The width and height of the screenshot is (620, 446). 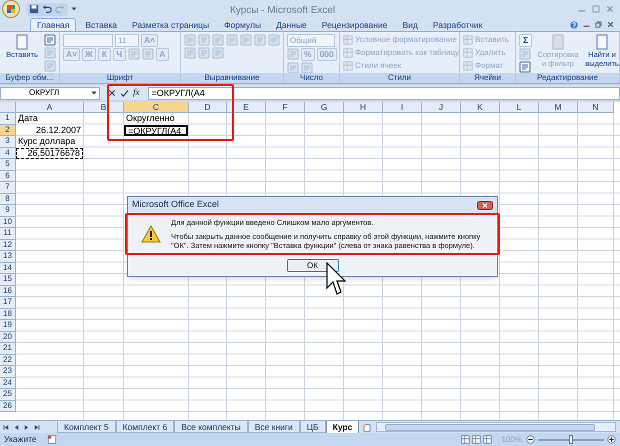 What do you see at coordinates (336, 279) in the screenshot?
I see `mouse-cursor-icon` at bounding box center [336, 279].